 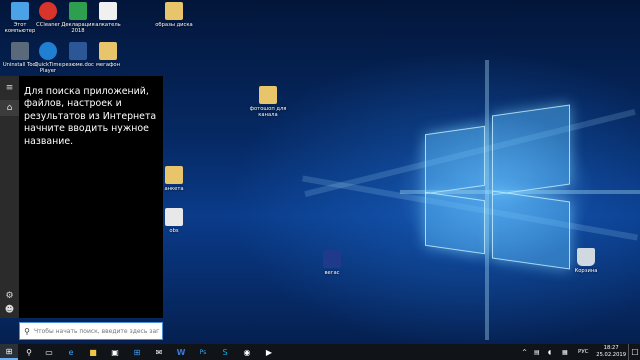 What do you see at coordinates (9, 310) in the screenshot?
I see `user-icon: ☻` at bounding box center [9, 310].